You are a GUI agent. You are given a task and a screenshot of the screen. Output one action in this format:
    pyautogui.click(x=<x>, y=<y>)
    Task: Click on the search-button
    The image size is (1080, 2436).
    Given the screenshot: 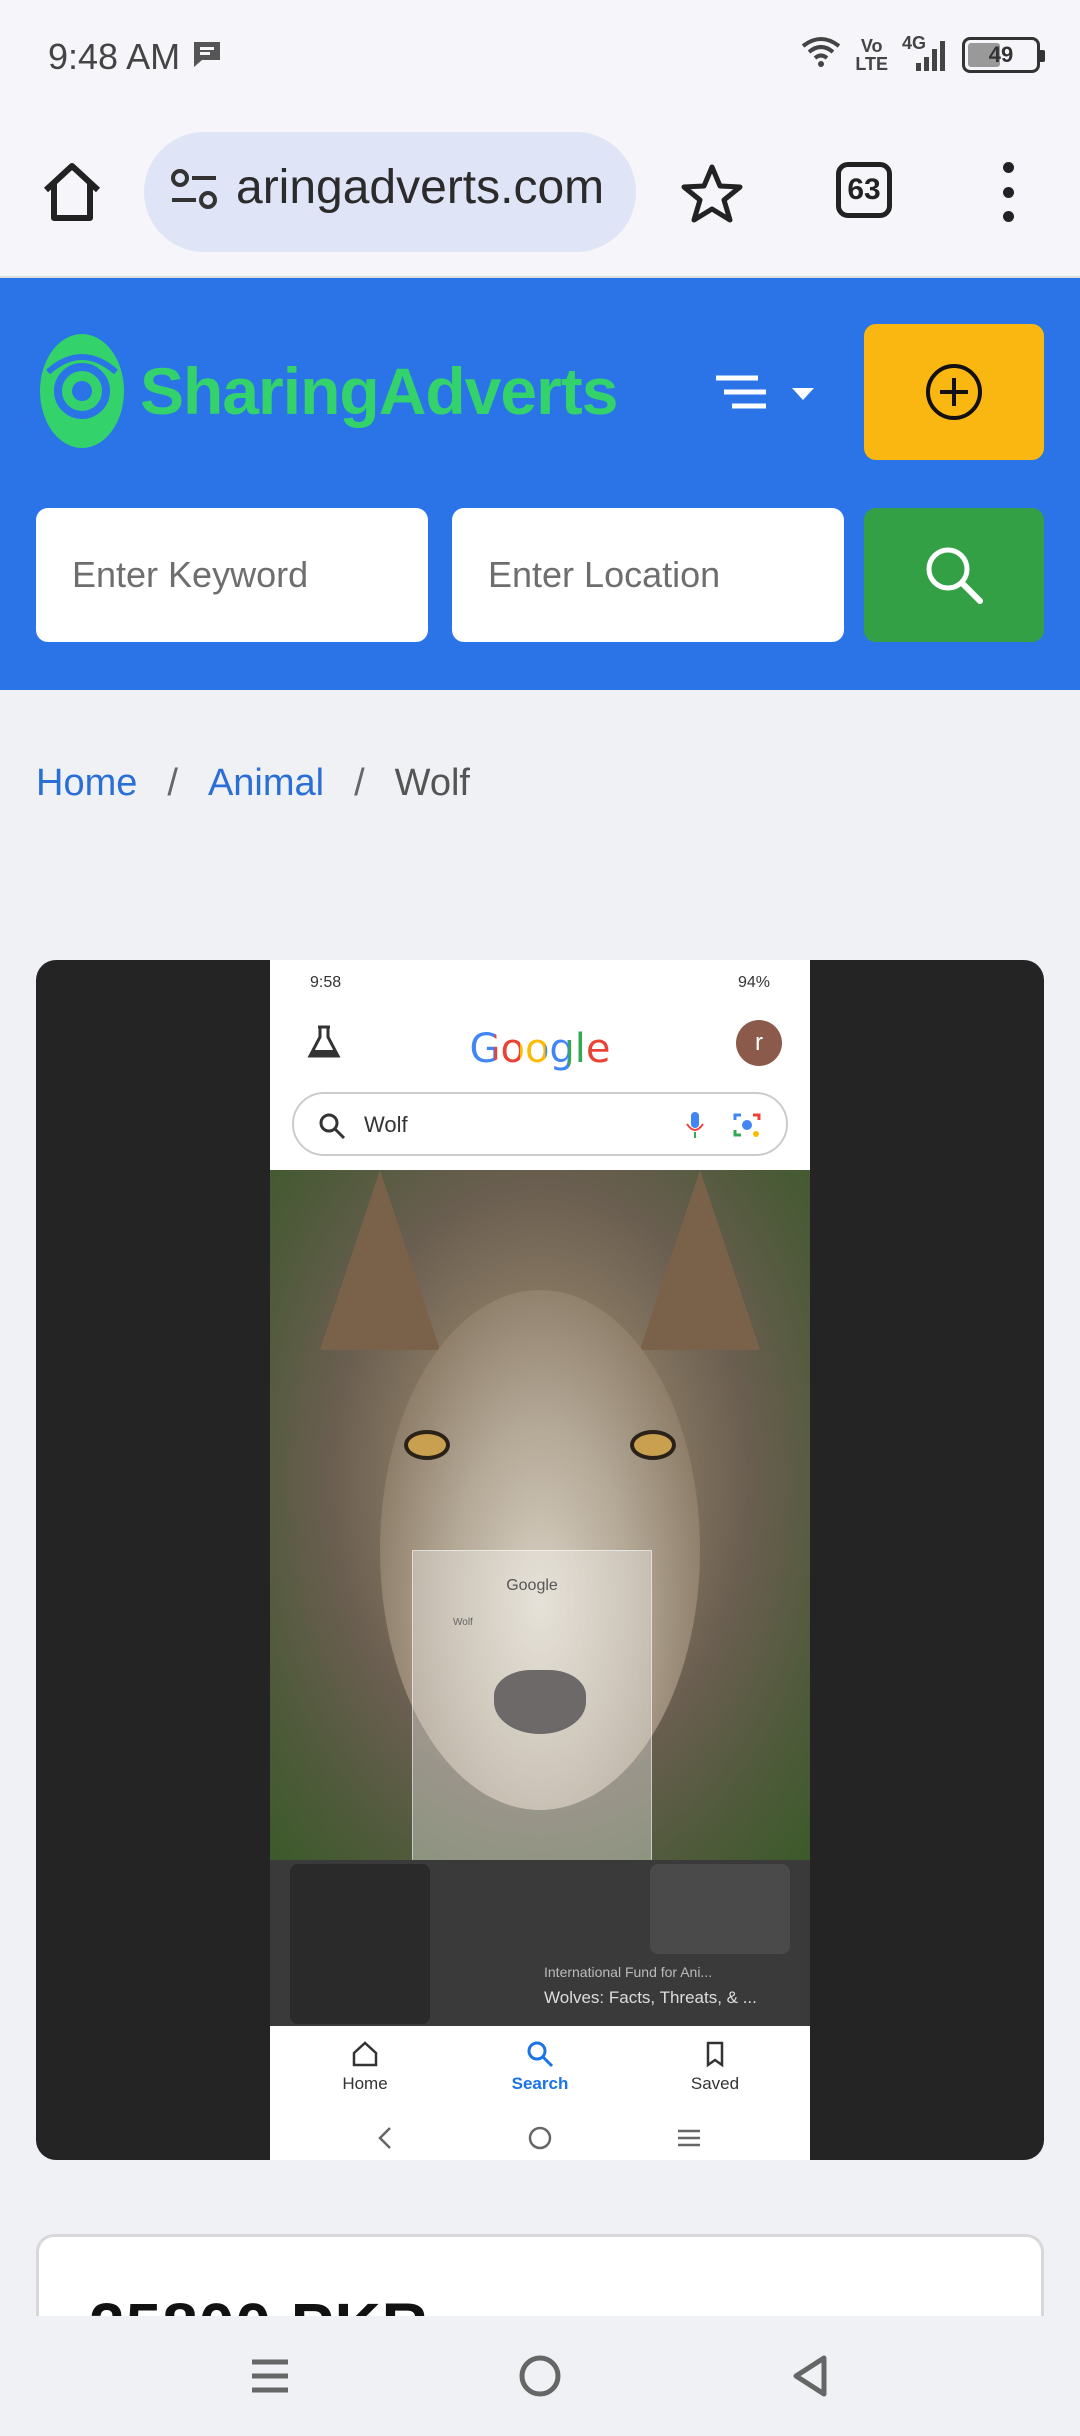 What is the action you would take?
    pyautogui.click(x=954, y=575)
    